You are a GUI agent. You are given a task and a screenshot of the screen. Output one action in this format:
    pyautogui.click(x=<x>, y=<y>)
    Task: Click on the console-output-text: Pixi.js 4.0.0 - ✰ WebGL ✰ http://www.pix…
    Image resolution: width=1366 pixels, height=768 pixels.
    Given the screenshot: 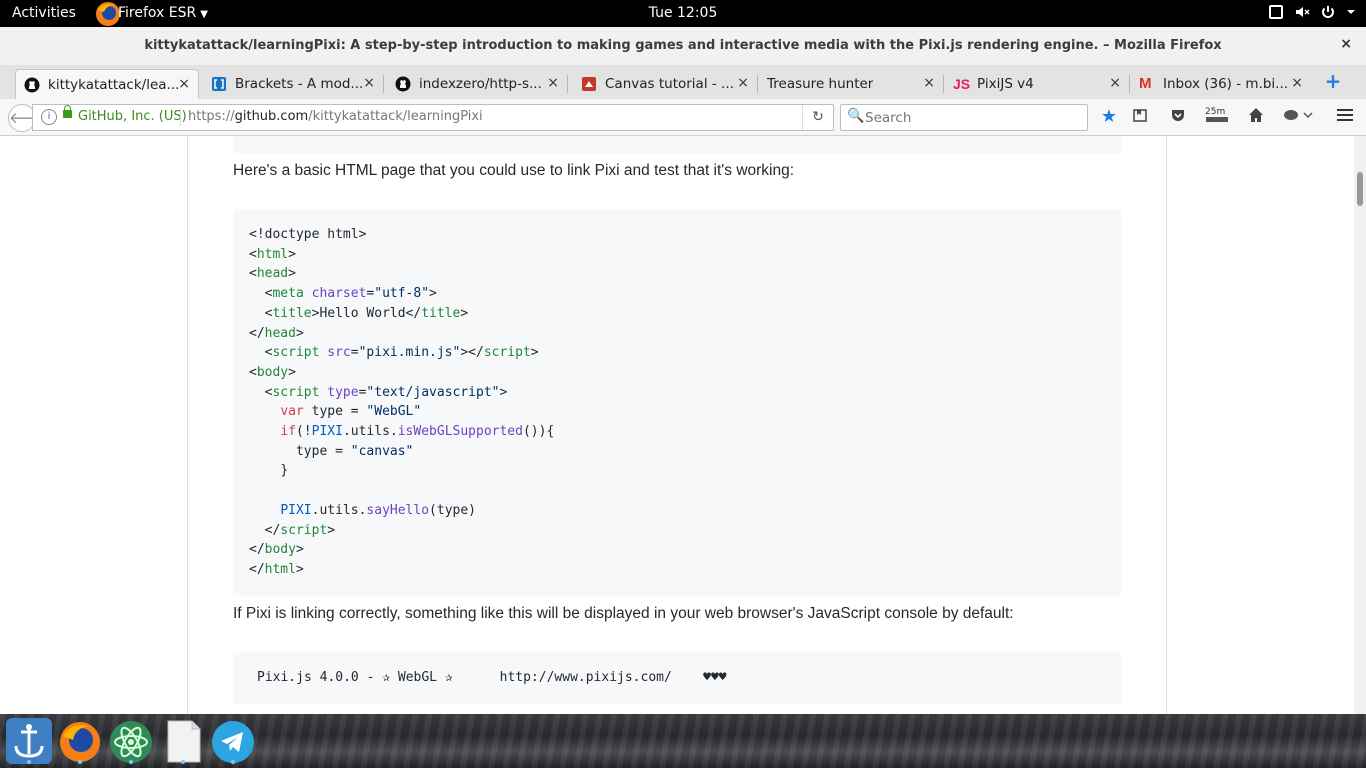 What is the action you would take?
    pyautogui.click(x=492, y=677)
    